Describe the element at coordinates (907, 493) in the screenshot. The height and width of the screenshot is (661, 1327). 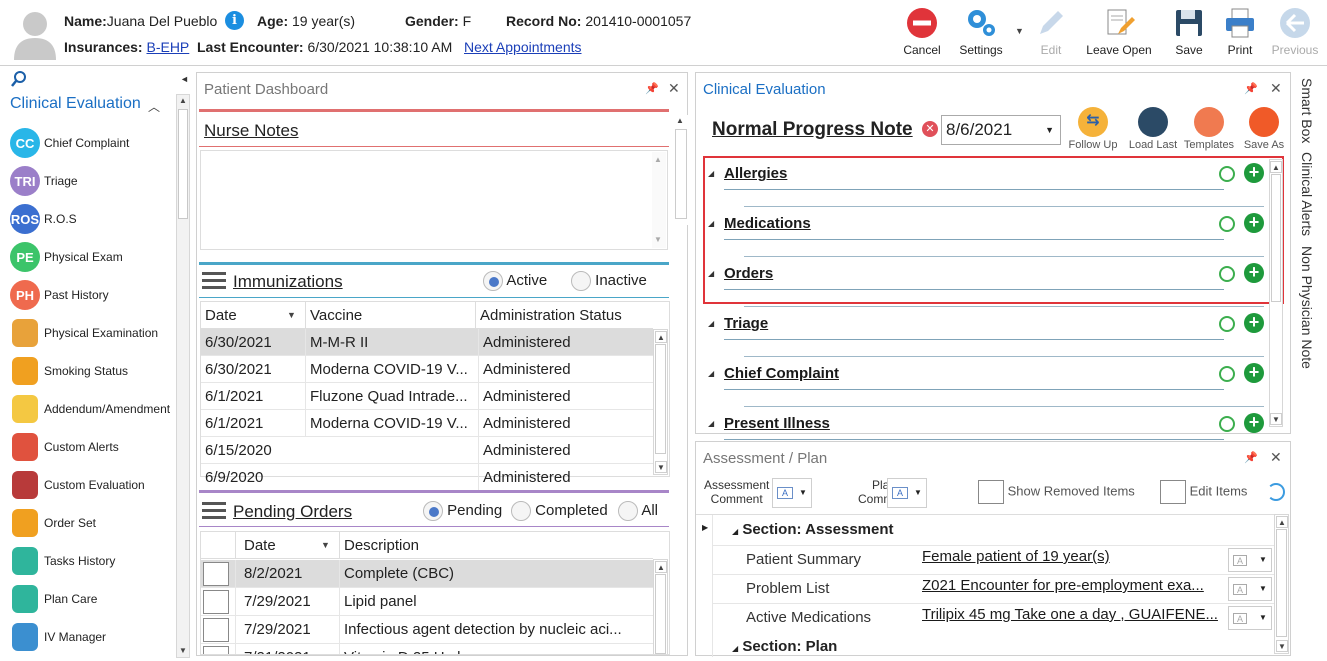
I see `plan-comment-button: A ▼` at that location.